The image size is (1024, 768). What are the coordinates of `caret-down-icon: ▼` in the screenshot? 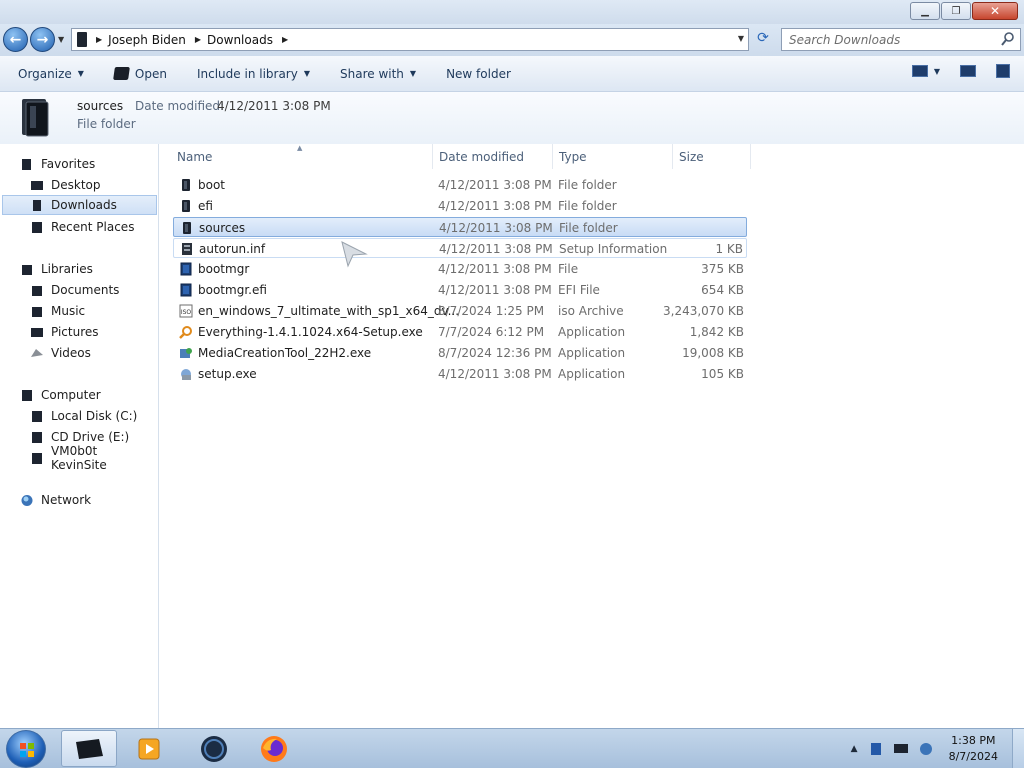 It's located at (80, 73).